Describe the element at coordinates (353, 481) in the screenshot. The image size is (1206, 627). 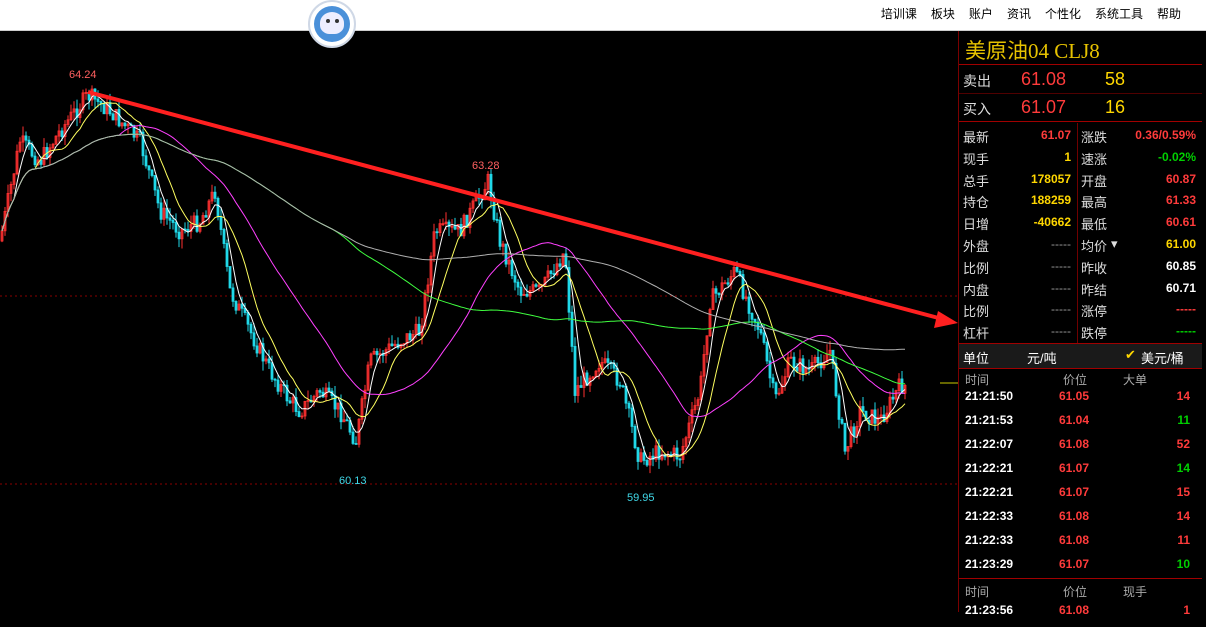
I see `label-low-60-13: 60.13` at that location.